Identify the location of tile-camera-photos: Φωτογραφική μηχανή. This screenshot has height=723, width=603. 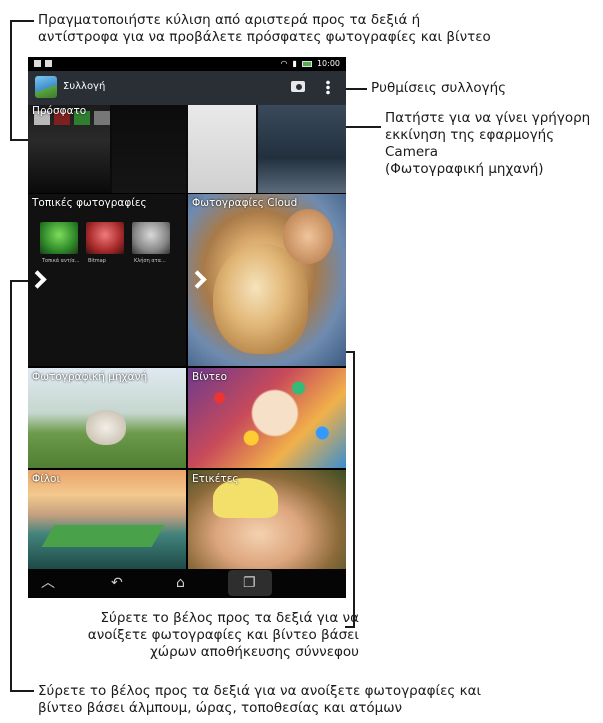
(107, 418).